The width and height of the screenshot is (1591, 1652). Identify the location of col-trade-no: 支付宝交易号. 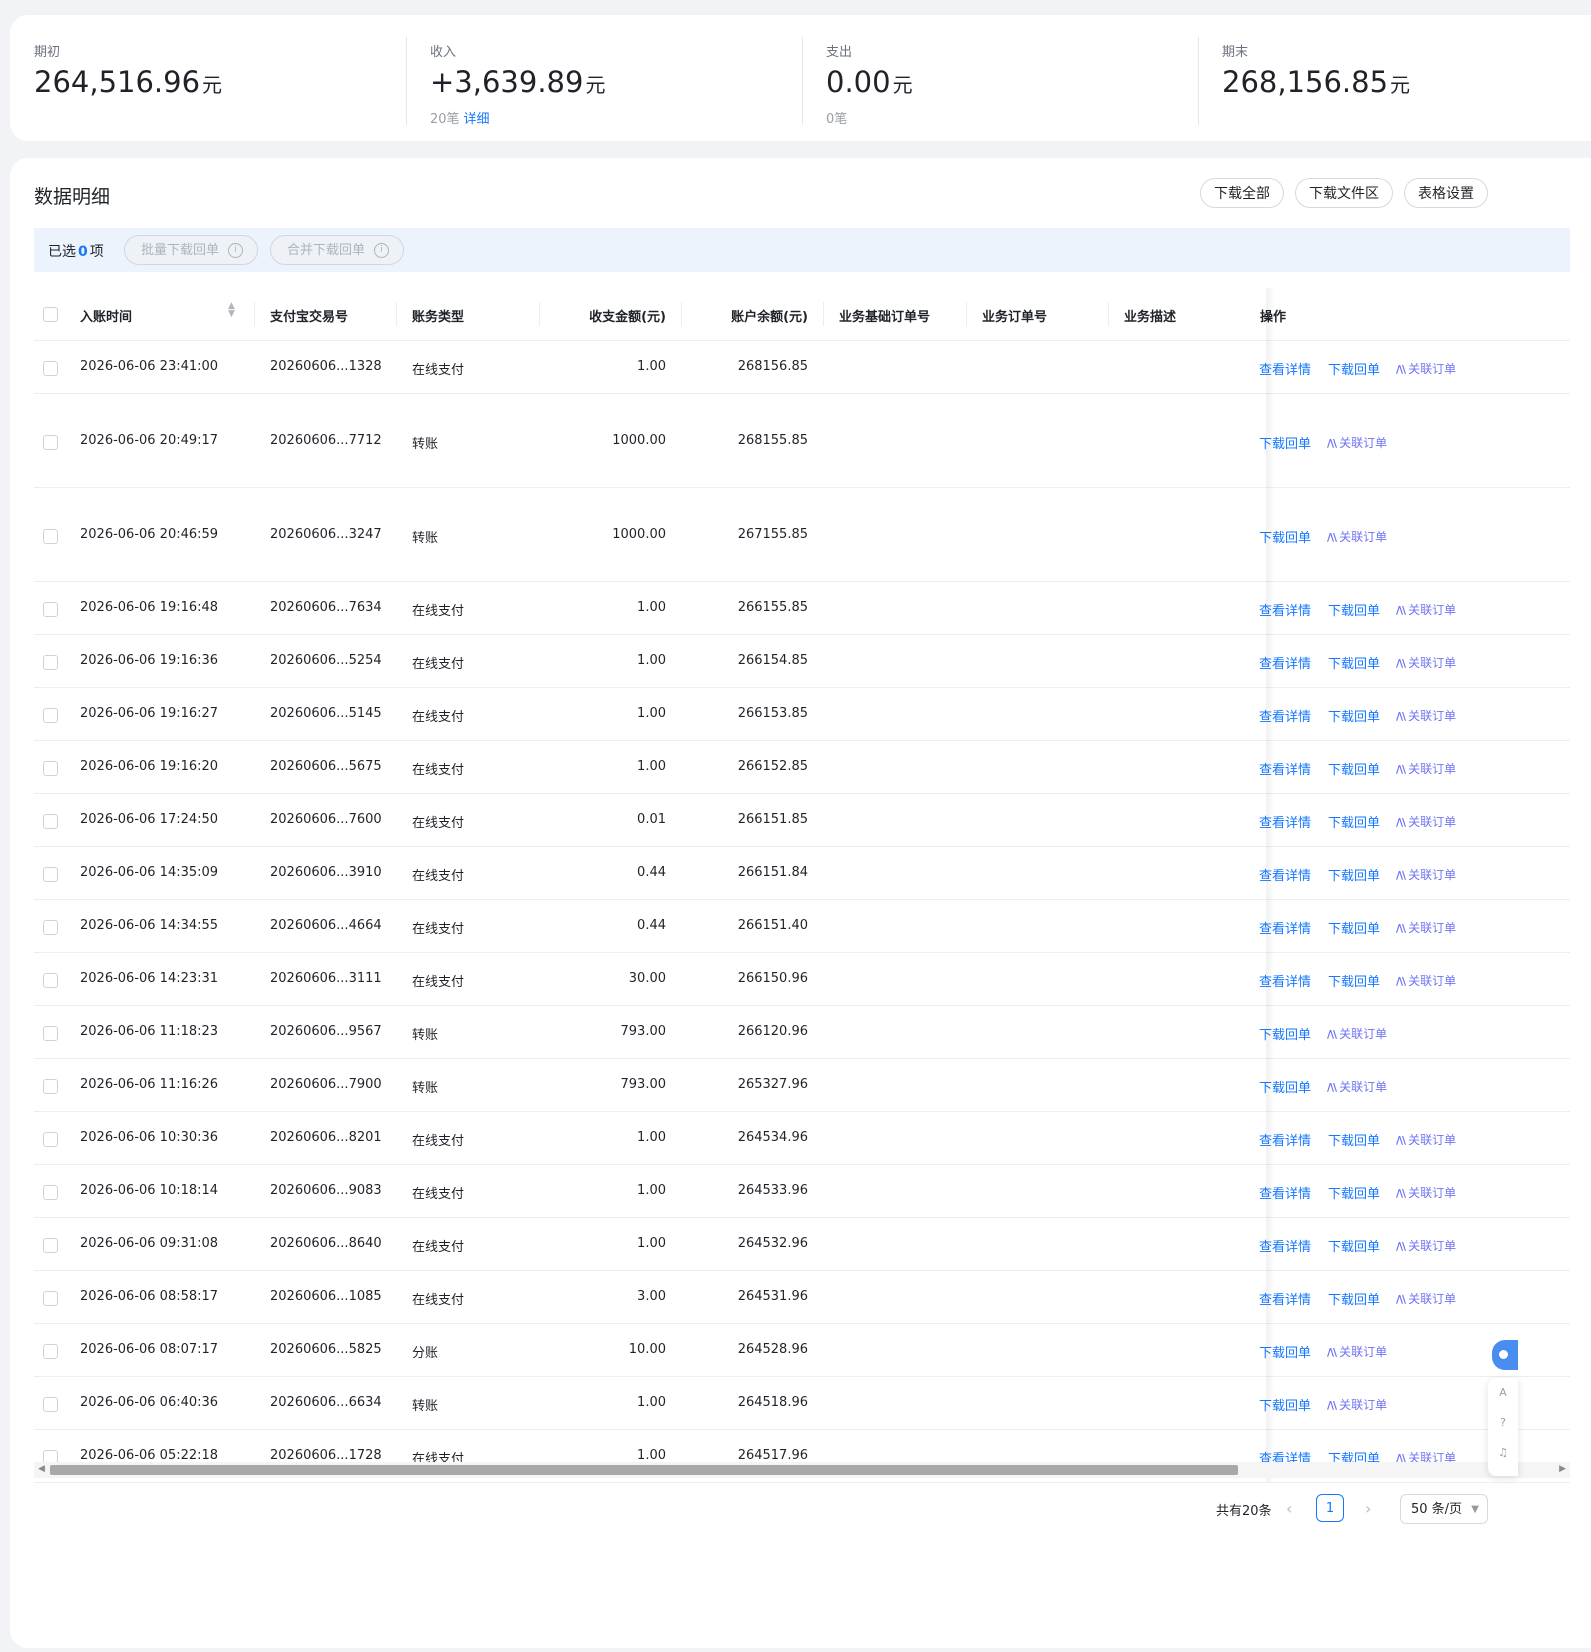
(309, 317).